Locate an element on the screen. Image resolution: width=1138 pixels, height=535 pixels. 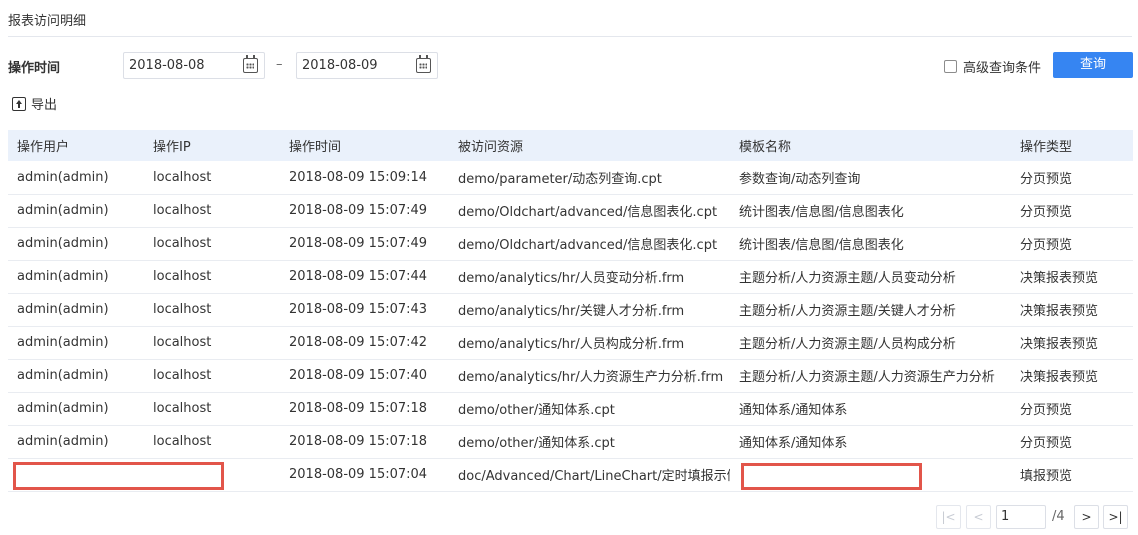
page-total: /4 is located at coordinates (1058, 516).